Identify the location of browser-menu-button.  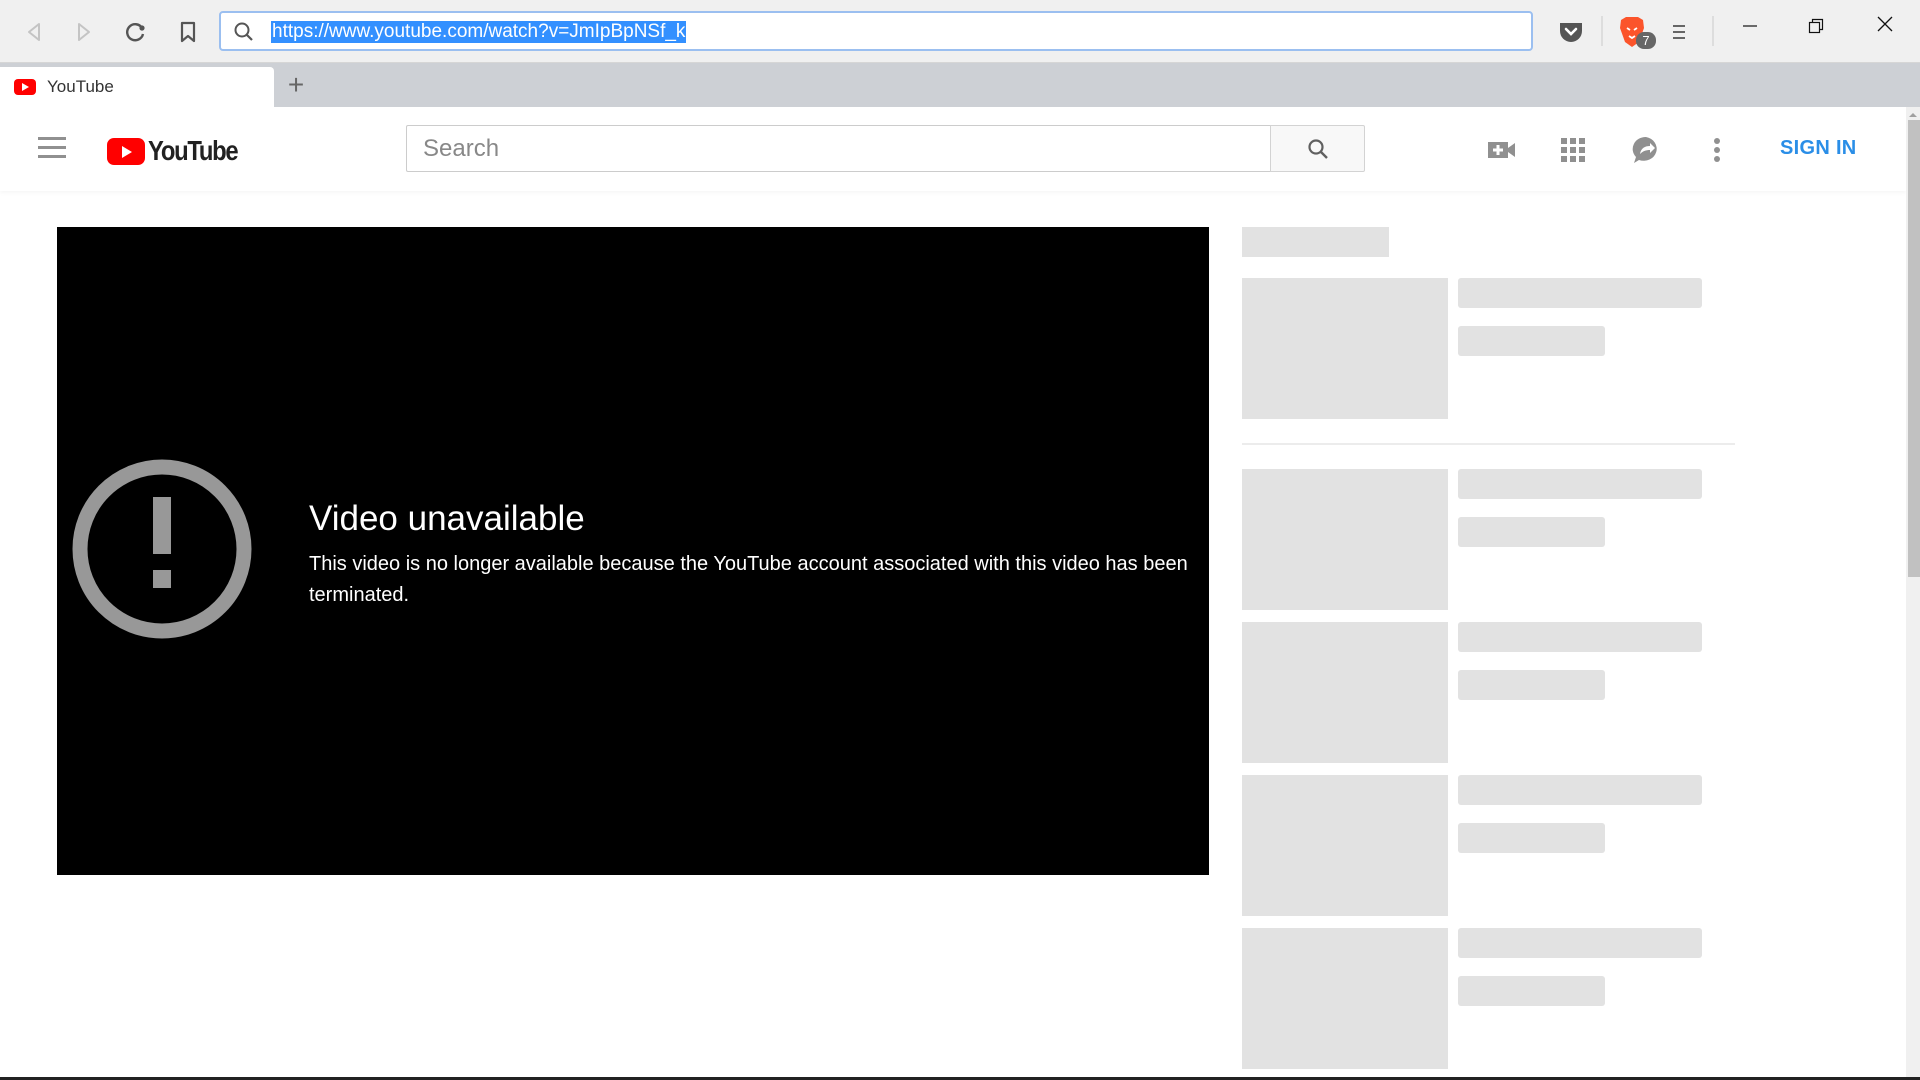
(1679, 32).